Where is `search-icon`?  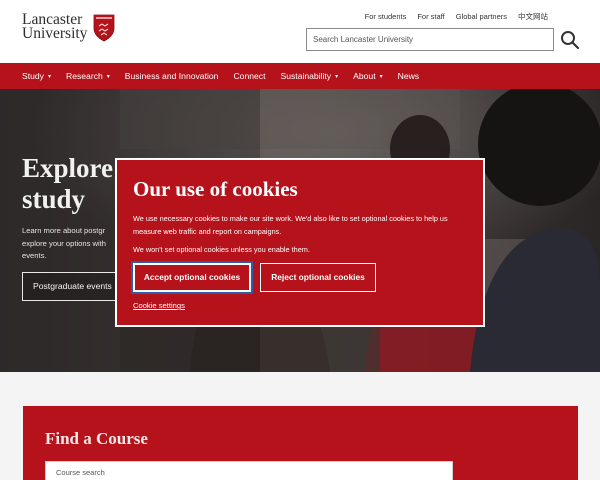 search-icon is located at coordinates (570, 40).